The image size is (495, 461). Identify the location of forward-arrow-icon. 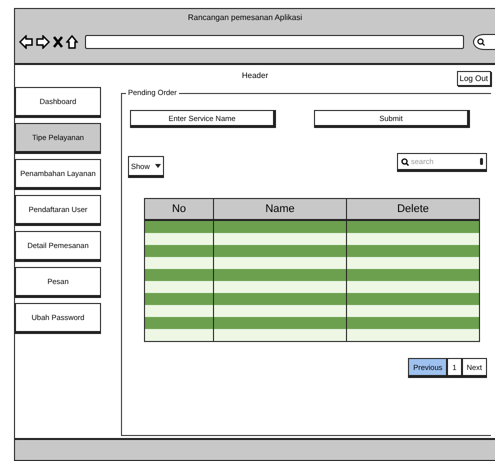
(43, 42).